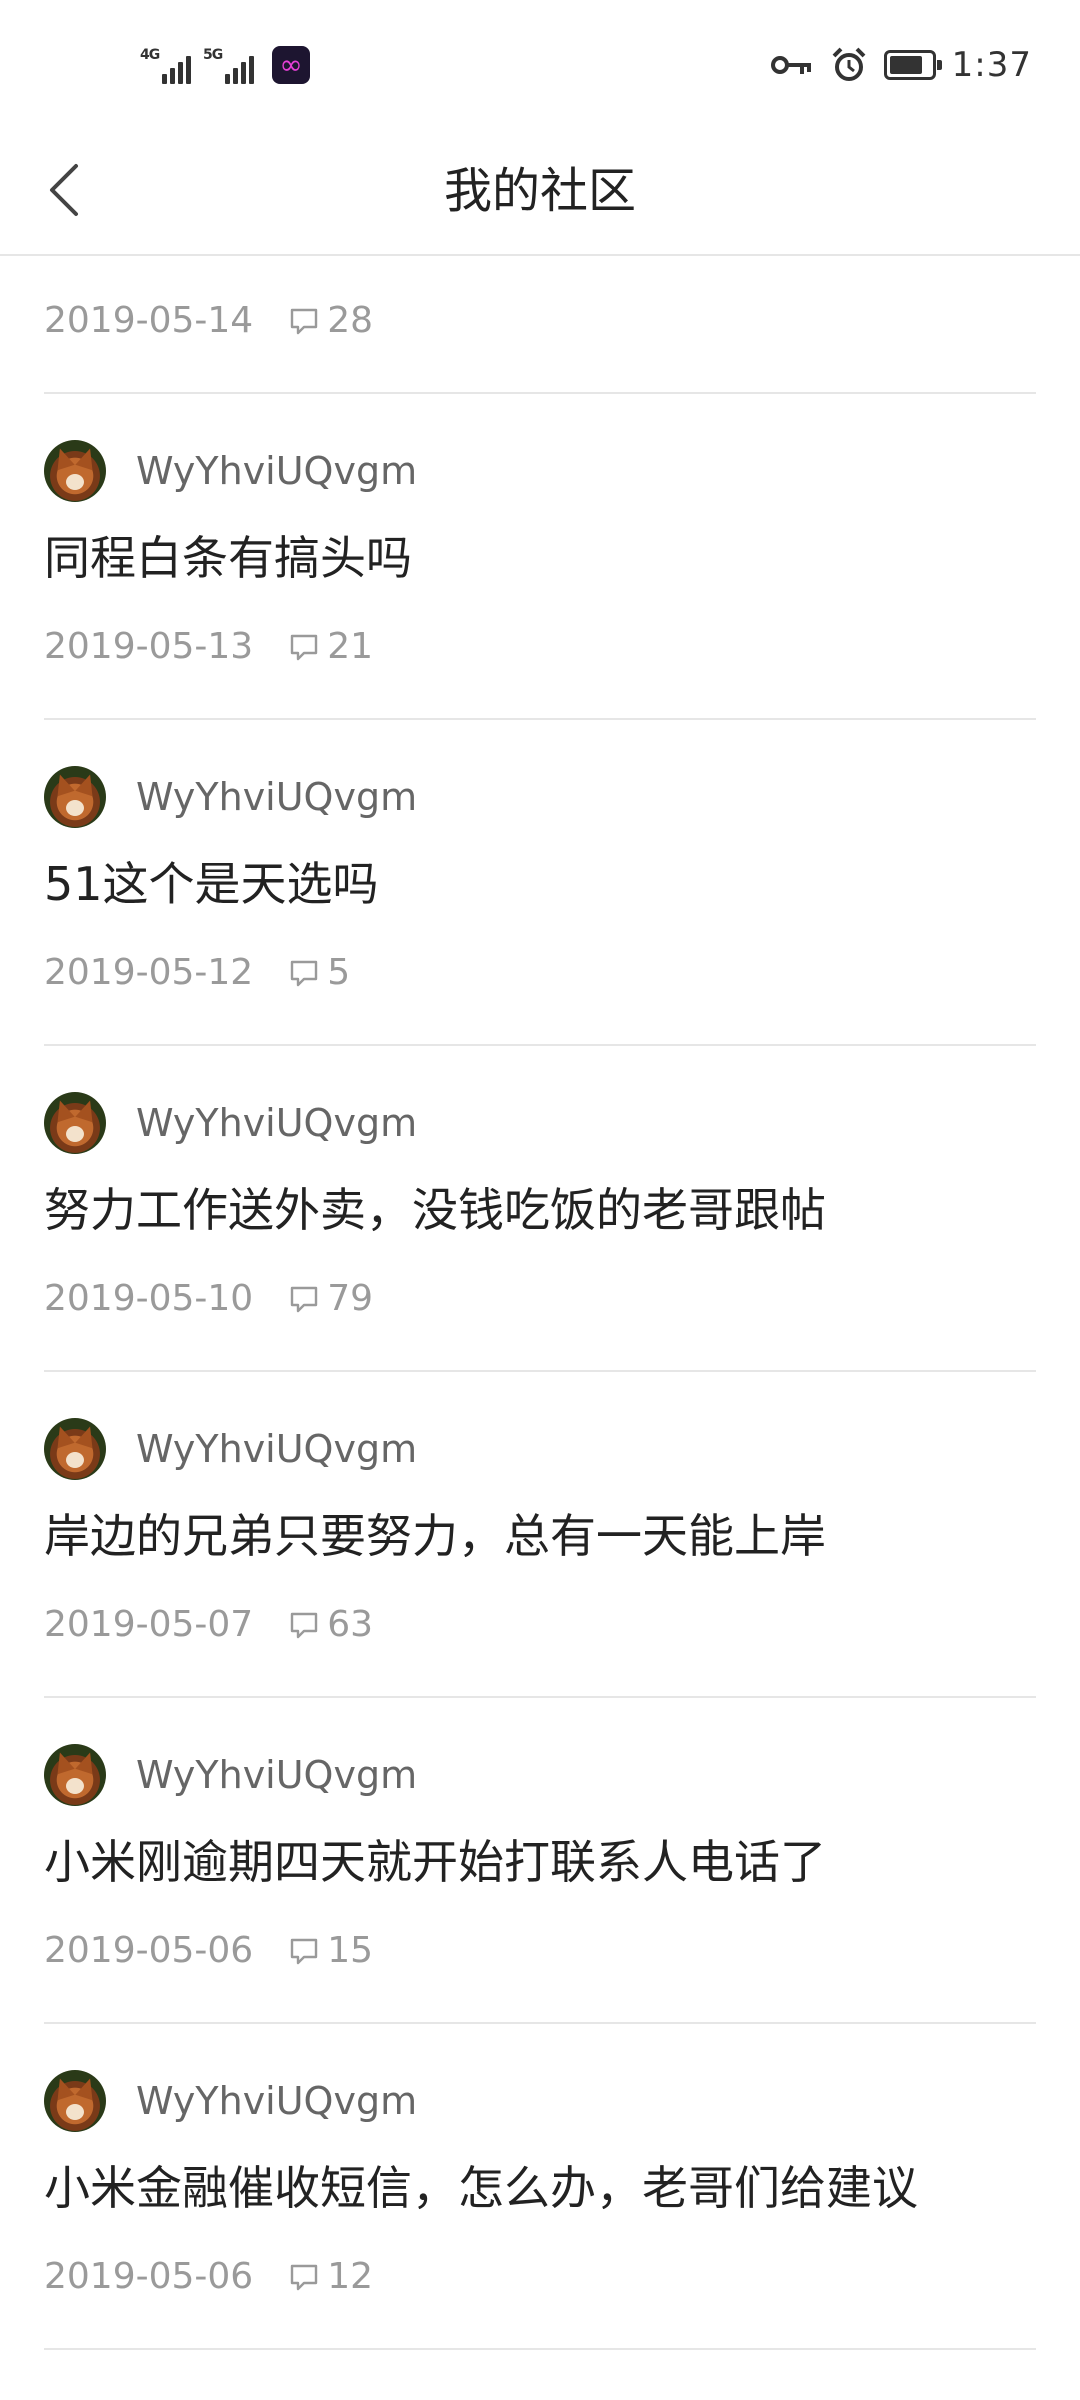  What do you see at coordinates (350, 320) in the screenshot?
I see `comment-count: 28` at bounding box center [350, 320].